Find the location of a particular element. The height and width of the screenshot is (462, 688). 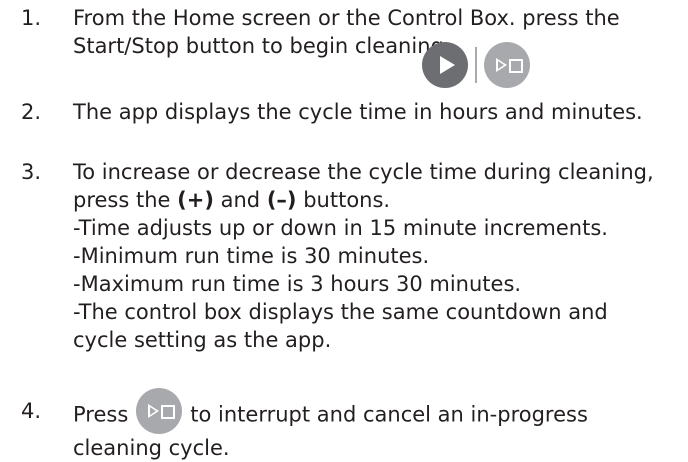

plus-symbol: (+) is located at coordinates (195, 200).